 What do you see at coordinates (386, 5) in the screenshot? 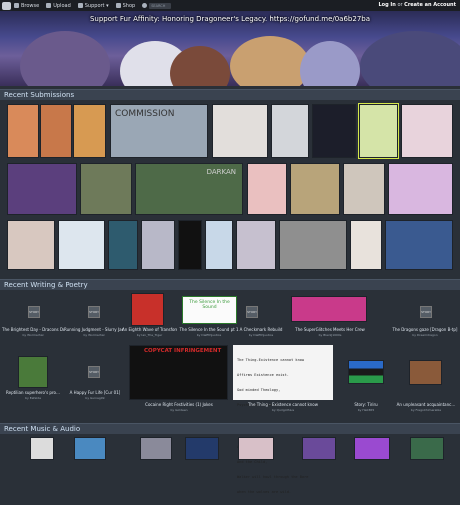
I see `login-link: Log In` at bounding box center [386, 5].